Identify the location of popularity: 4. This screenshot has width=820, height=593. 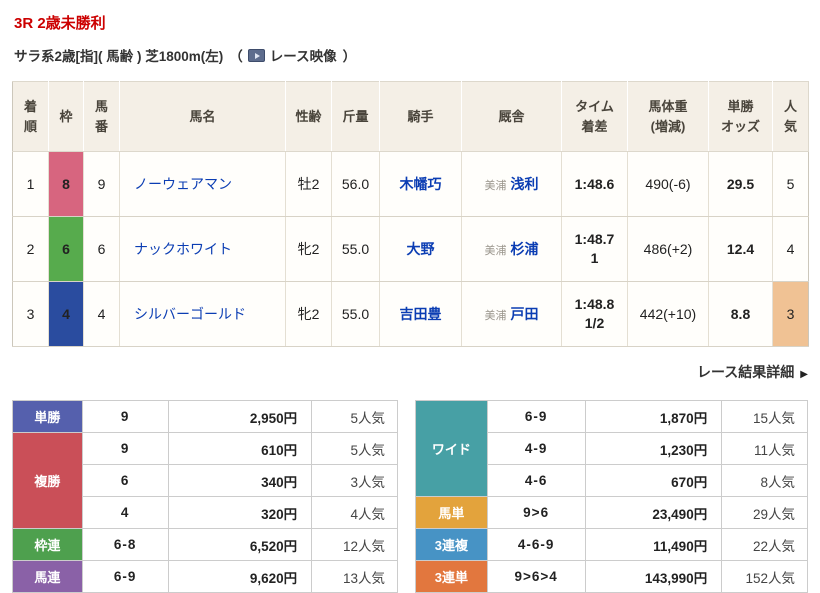
(790, 249).